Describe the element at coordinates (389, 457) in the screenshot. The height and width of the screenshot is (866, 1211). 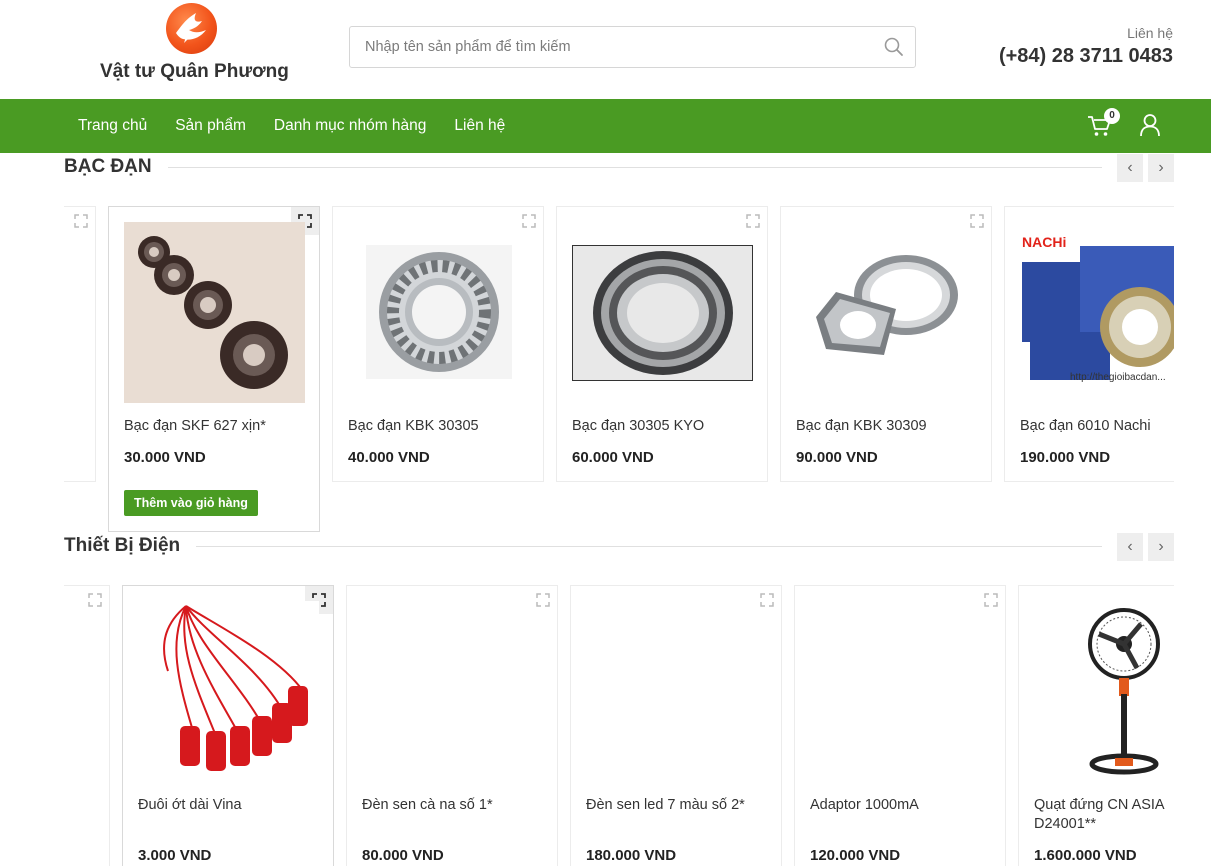
I see `product-price: 40.000 VND` at that location.